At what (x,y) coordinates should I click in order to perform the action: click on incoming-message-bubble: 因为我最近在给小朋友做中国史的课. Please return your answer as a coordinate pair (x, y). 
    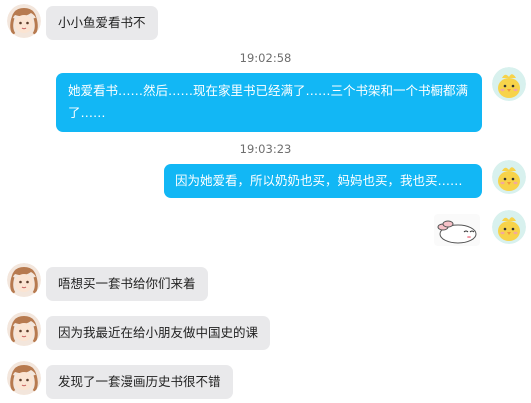
    Looking at the image, I should click on (158, 333).